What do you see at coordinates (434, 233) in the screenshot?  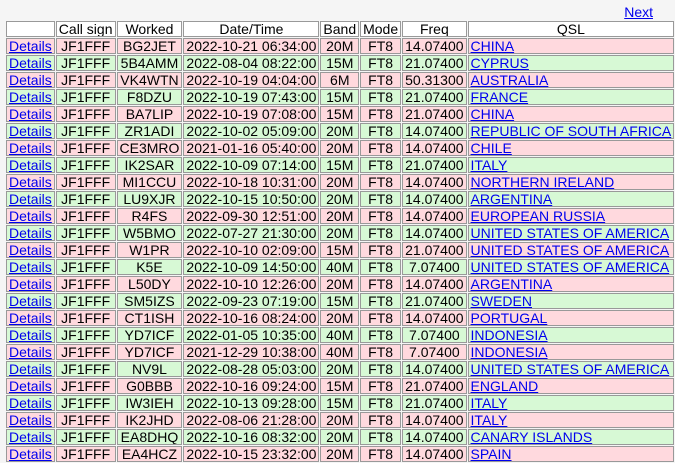 I see `freq-cell: 14.07400` at bounding box center [434, 233].